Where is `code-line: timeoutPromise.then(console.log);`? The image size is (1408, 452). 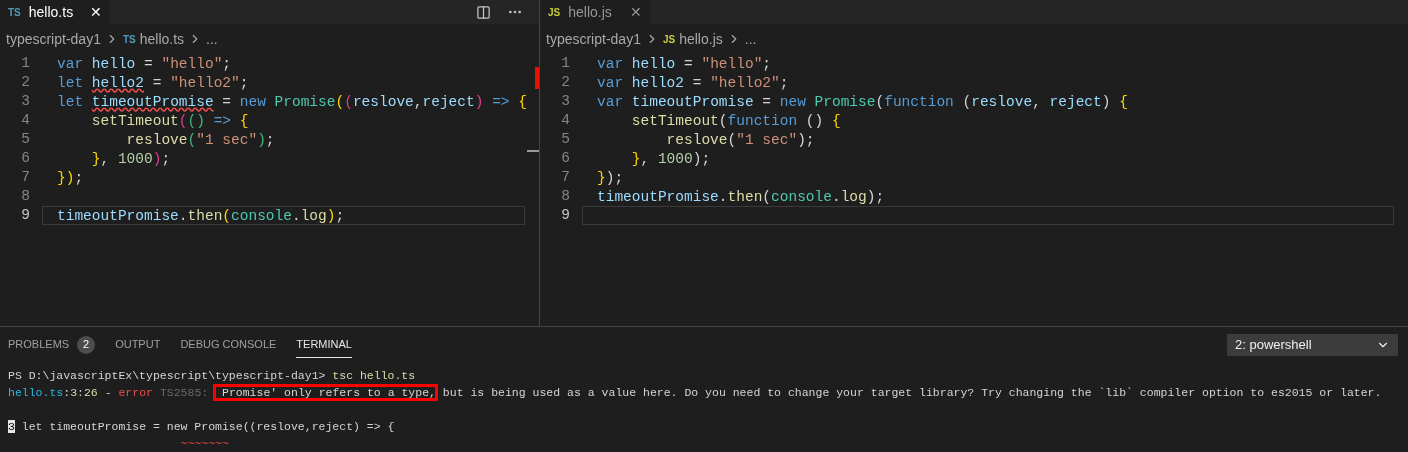
code-line: timeoutPromise.then(console.log); is located at coordinates (741, 197).